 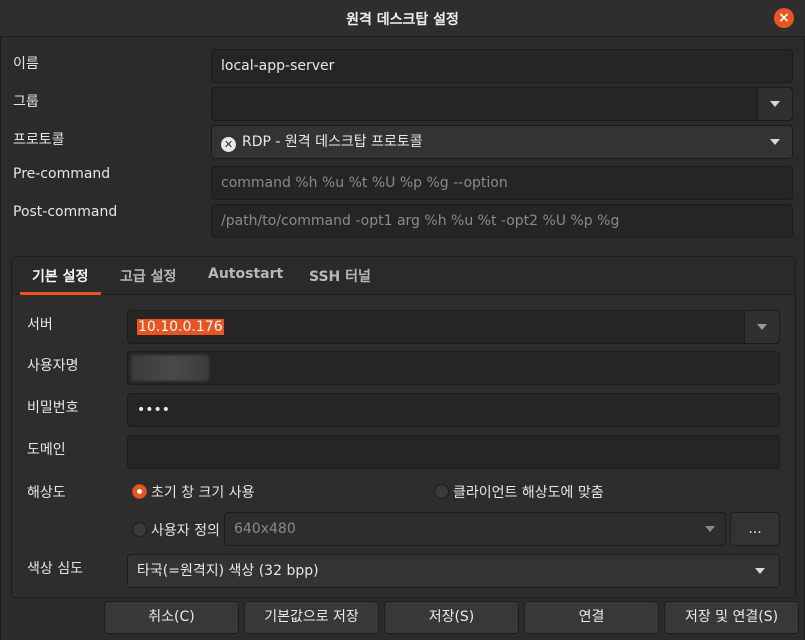 I want to click on color-depth-label: 색상 심도, so click(x=55, y=569).